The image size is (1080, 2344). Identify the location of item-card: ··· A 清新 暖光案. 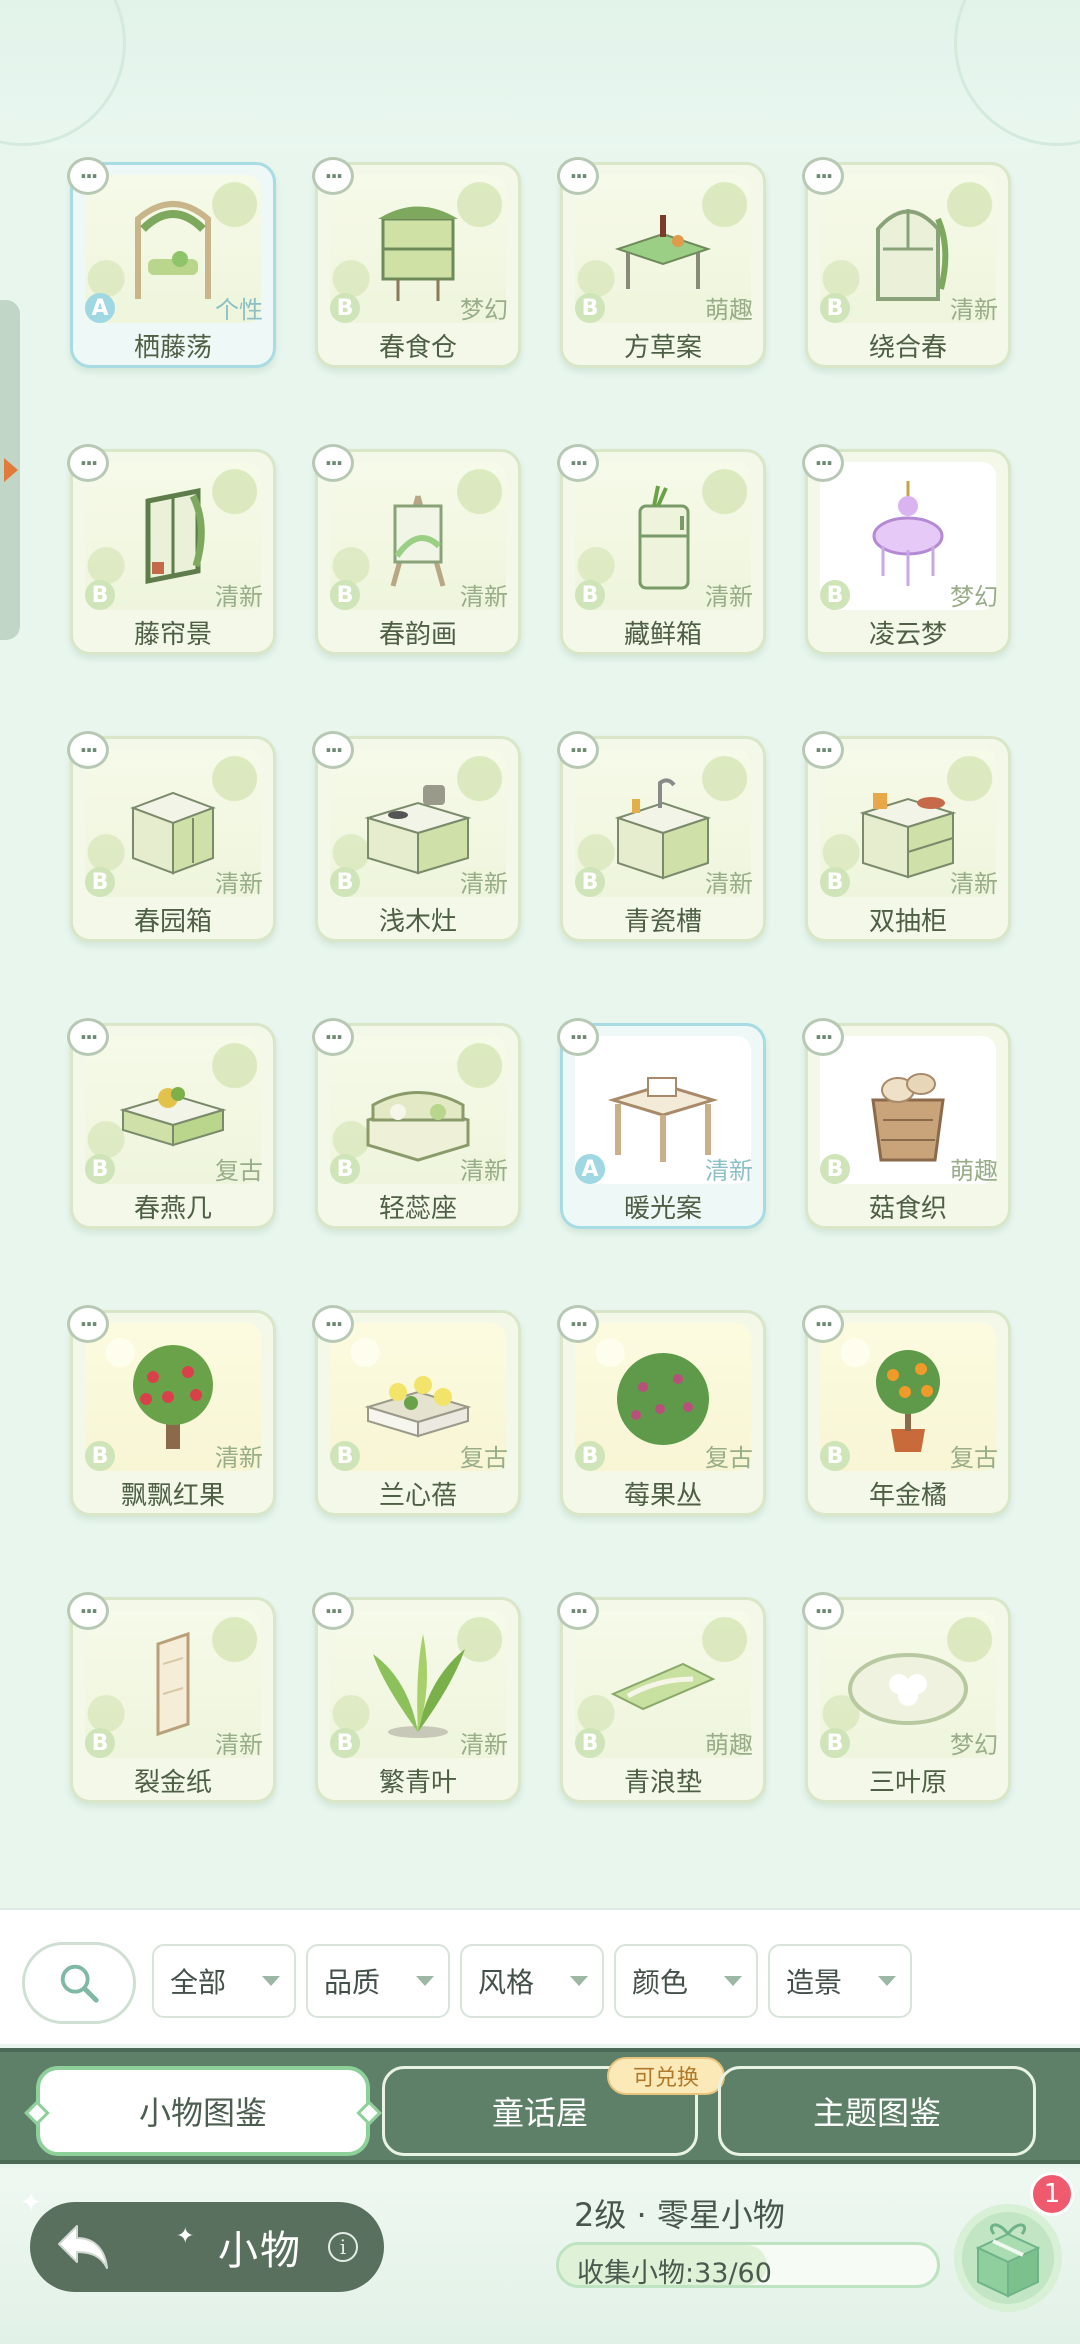
(661, 1123).